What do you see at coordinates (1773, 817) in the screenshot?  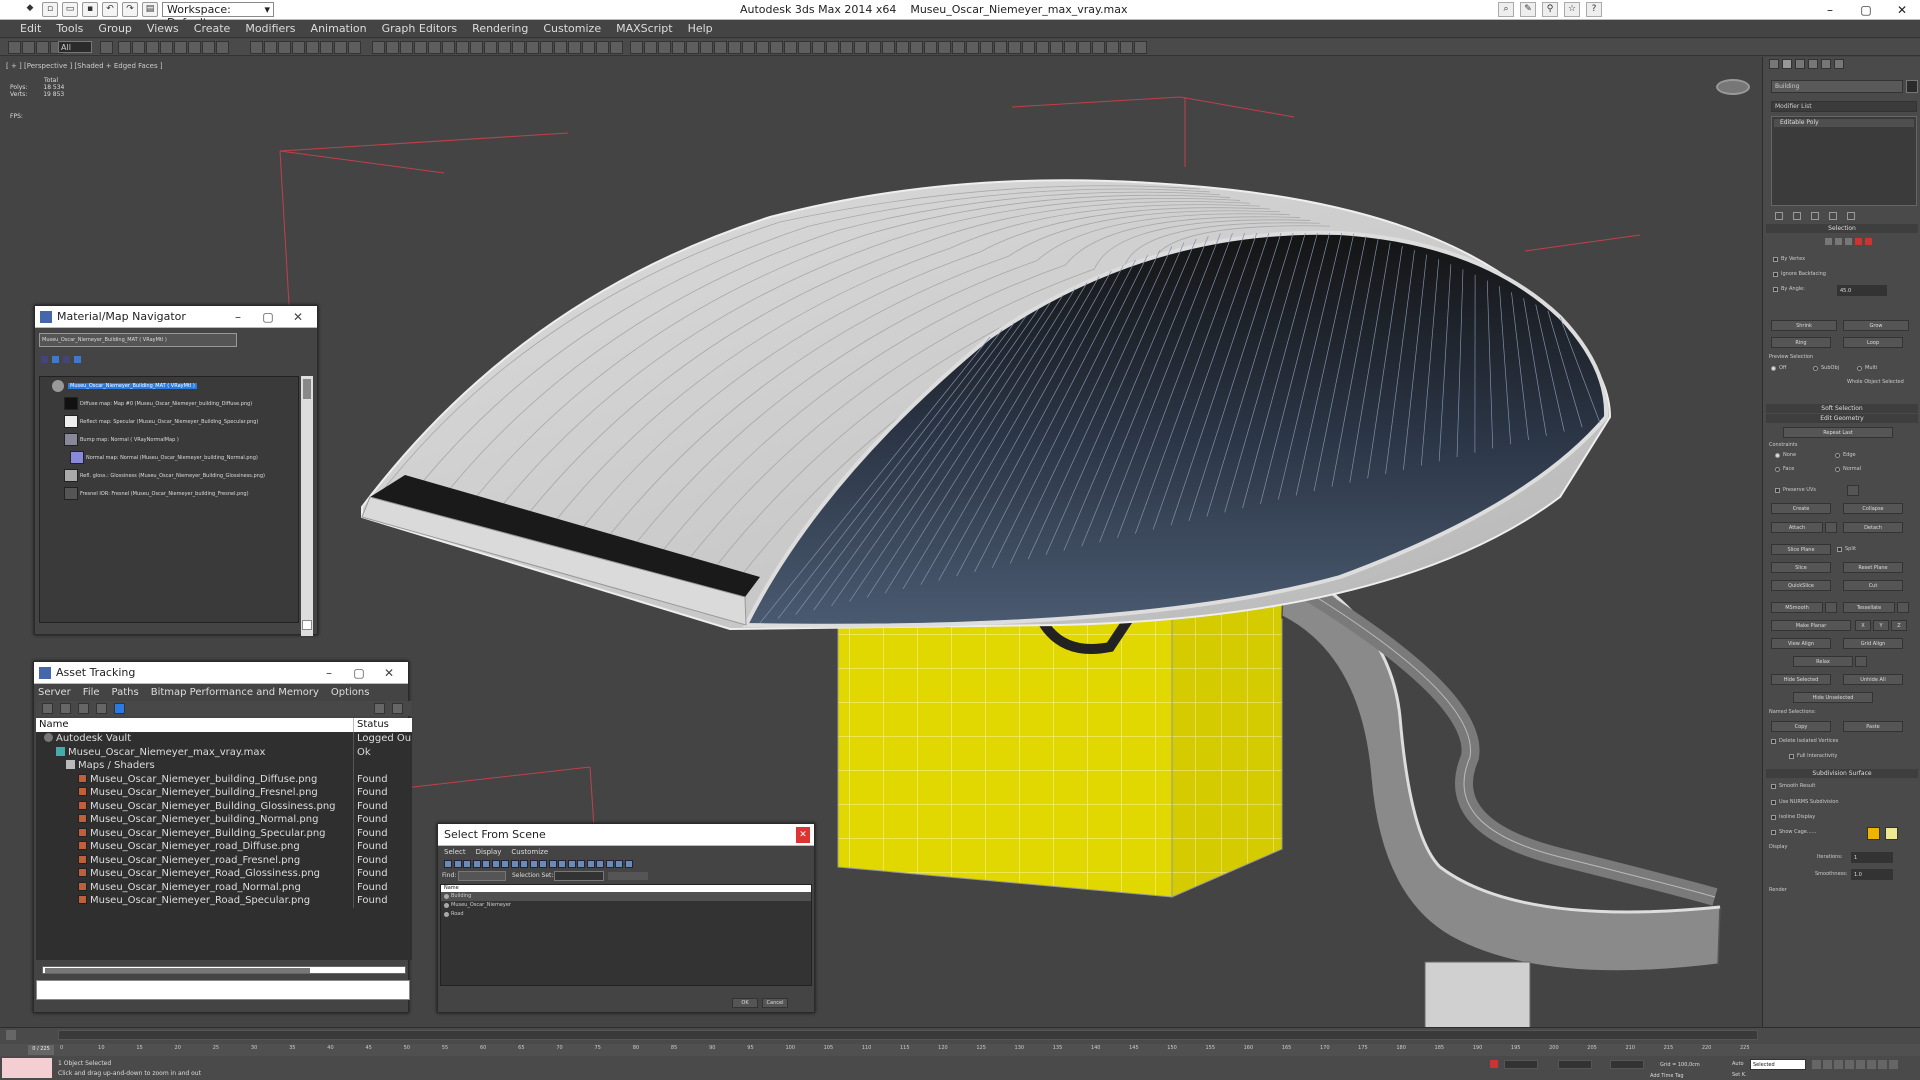 I see `isoline-display-checkbox` at bounding box center [1773, 817].